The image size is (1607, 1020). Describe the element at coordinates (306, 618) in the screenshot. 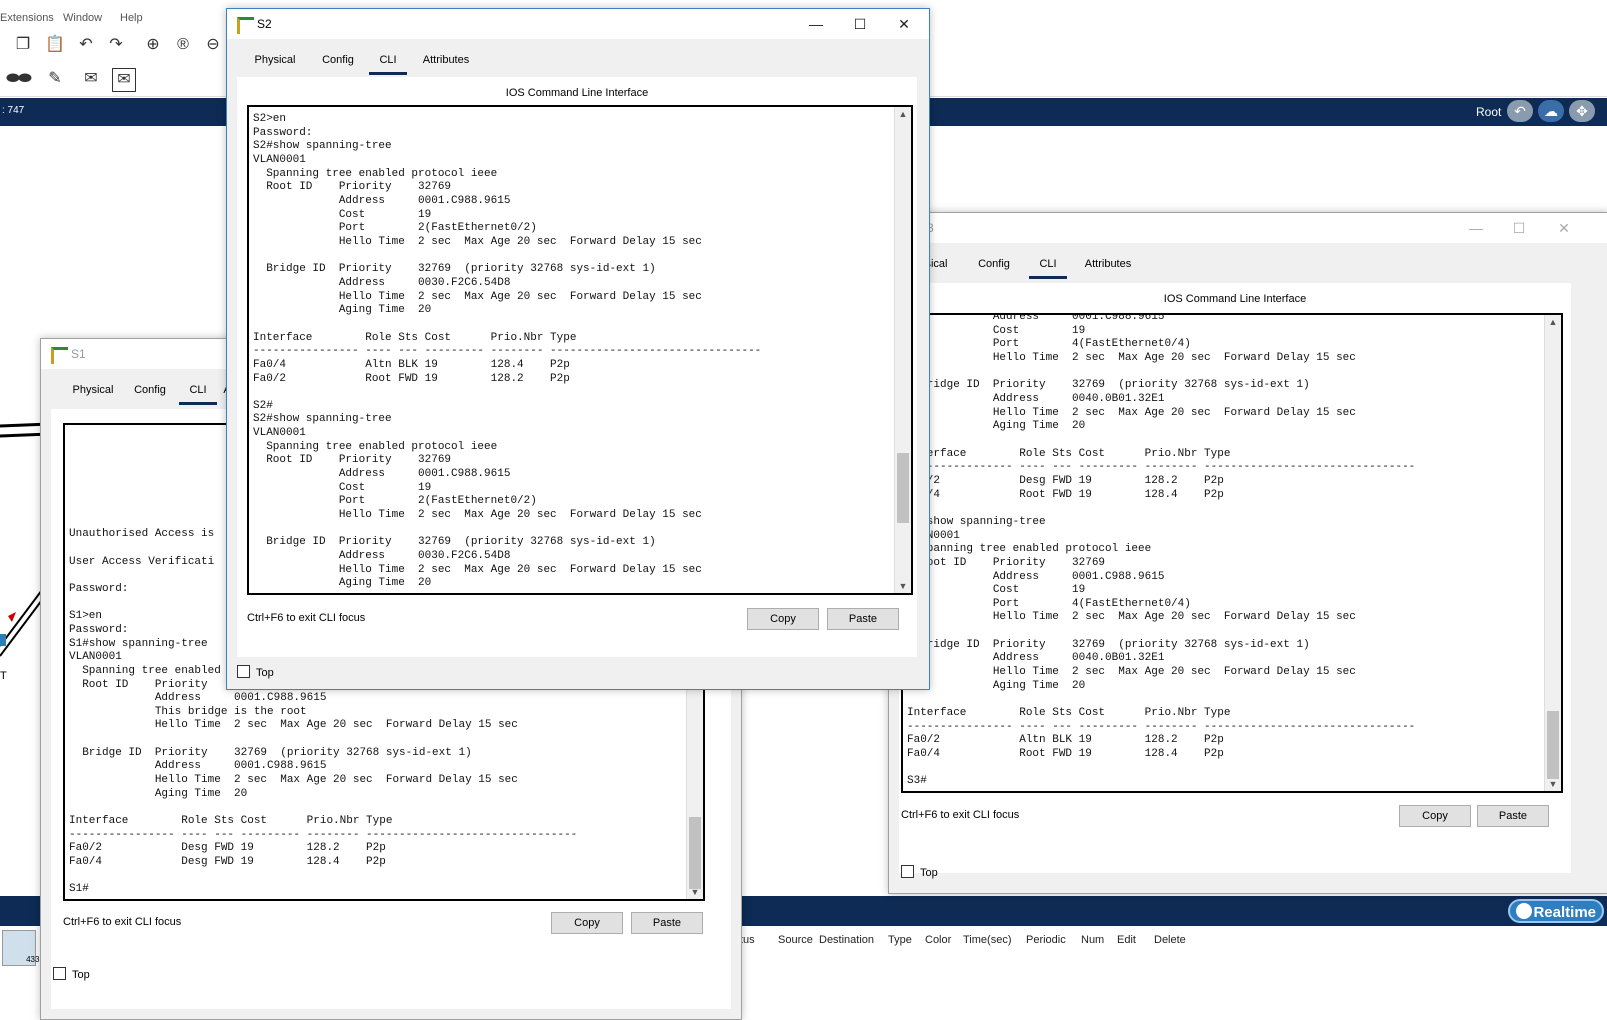

I see `s2-cli-hint: Ctrl+F6 to exit CLI focus` at that location.